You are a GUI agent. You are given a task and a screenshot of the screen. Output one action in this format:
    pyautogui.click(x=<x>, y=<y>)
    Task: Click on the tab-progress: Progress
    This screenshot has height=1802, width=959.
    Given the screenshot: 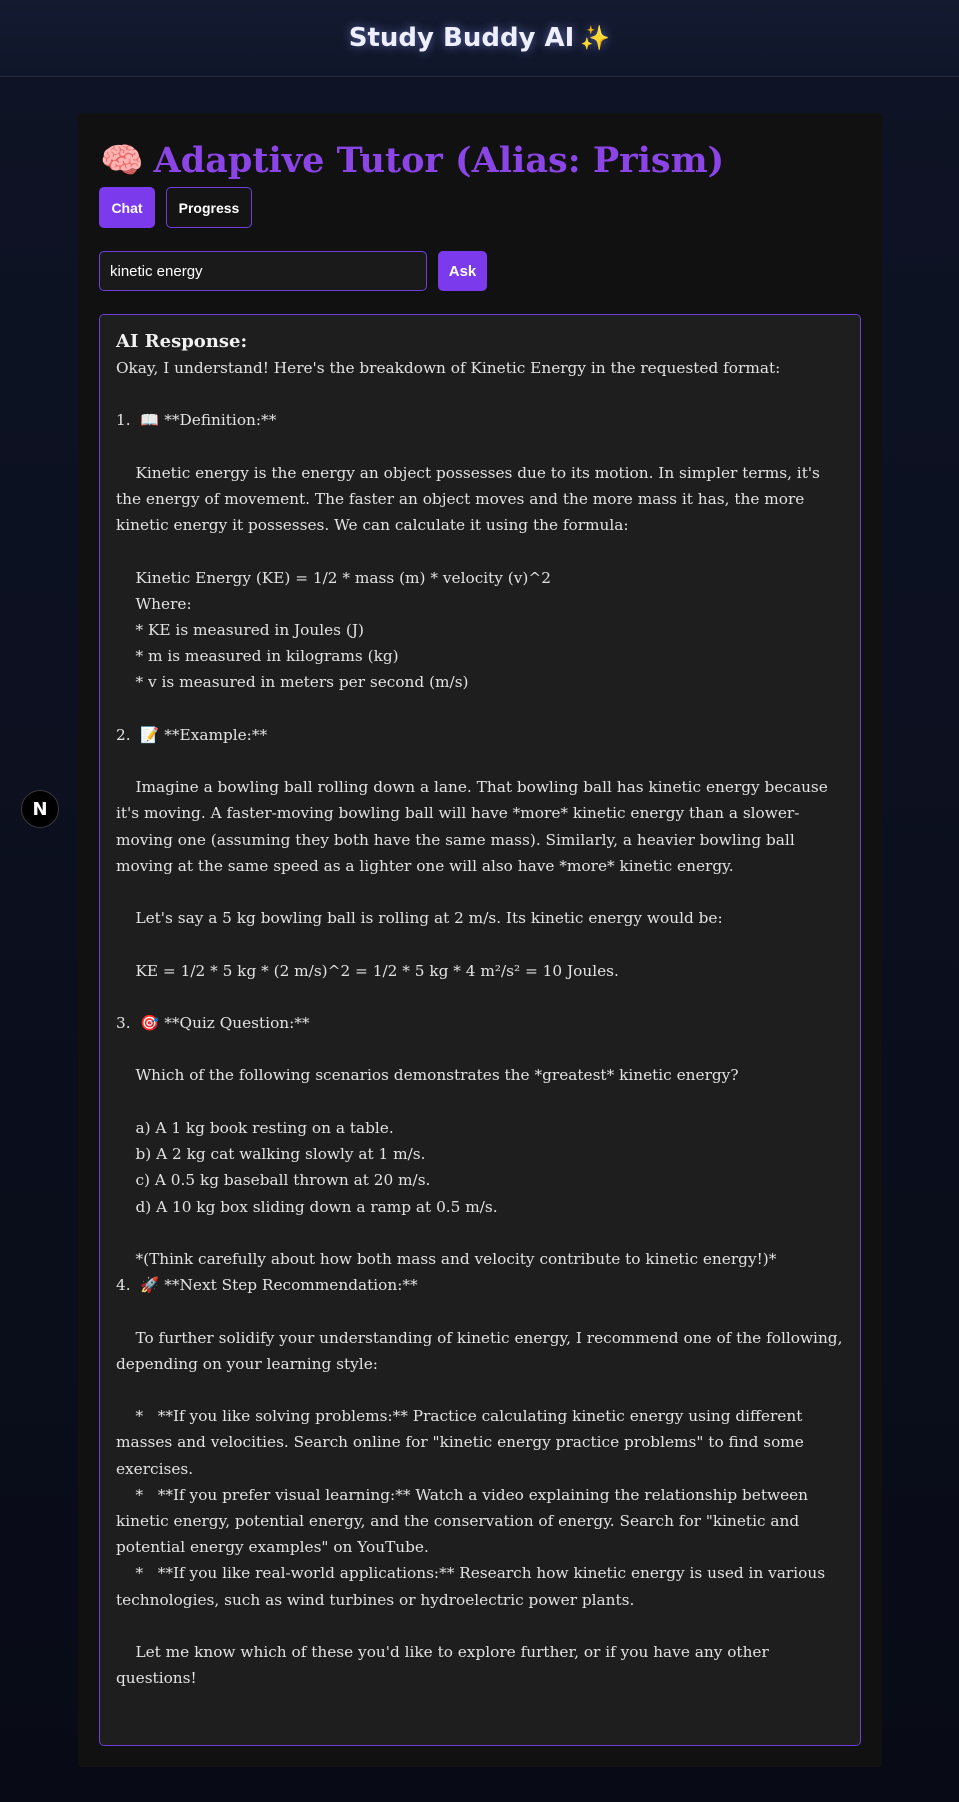 What is the action you would take?
    pyautogui.click(x=209, y=207)
    